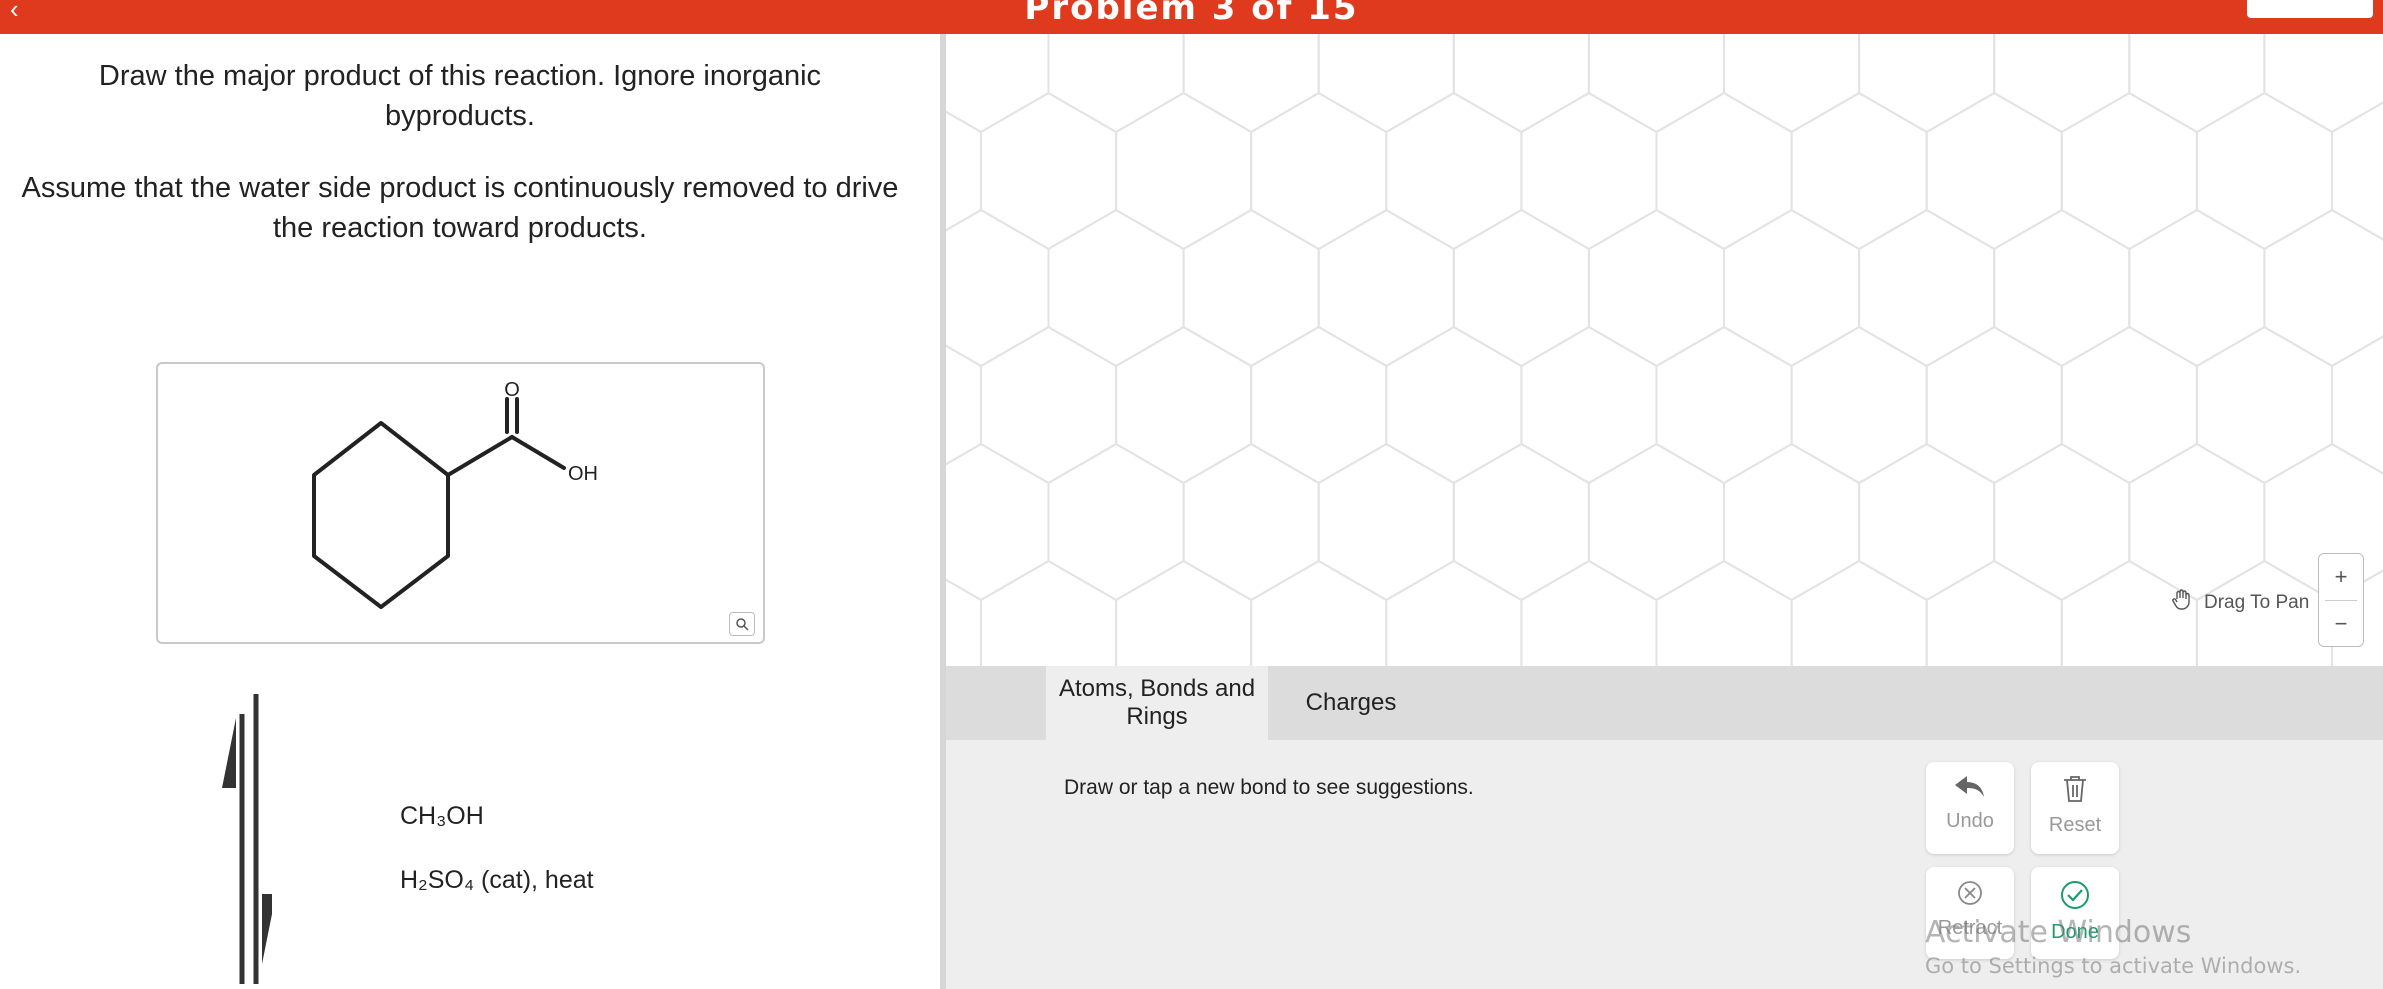  I want to click on hydroxyl-label: OH, so click(583, 474).